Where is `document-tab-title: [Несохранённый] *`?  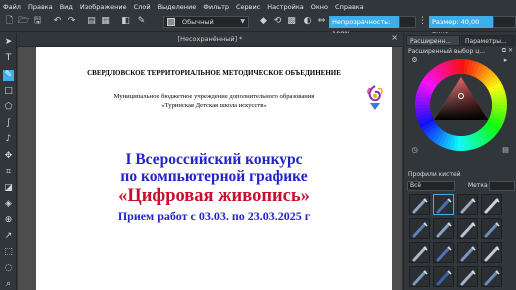 document-tab-title: [Несохранённый] * is located at coordinates (210, 39).